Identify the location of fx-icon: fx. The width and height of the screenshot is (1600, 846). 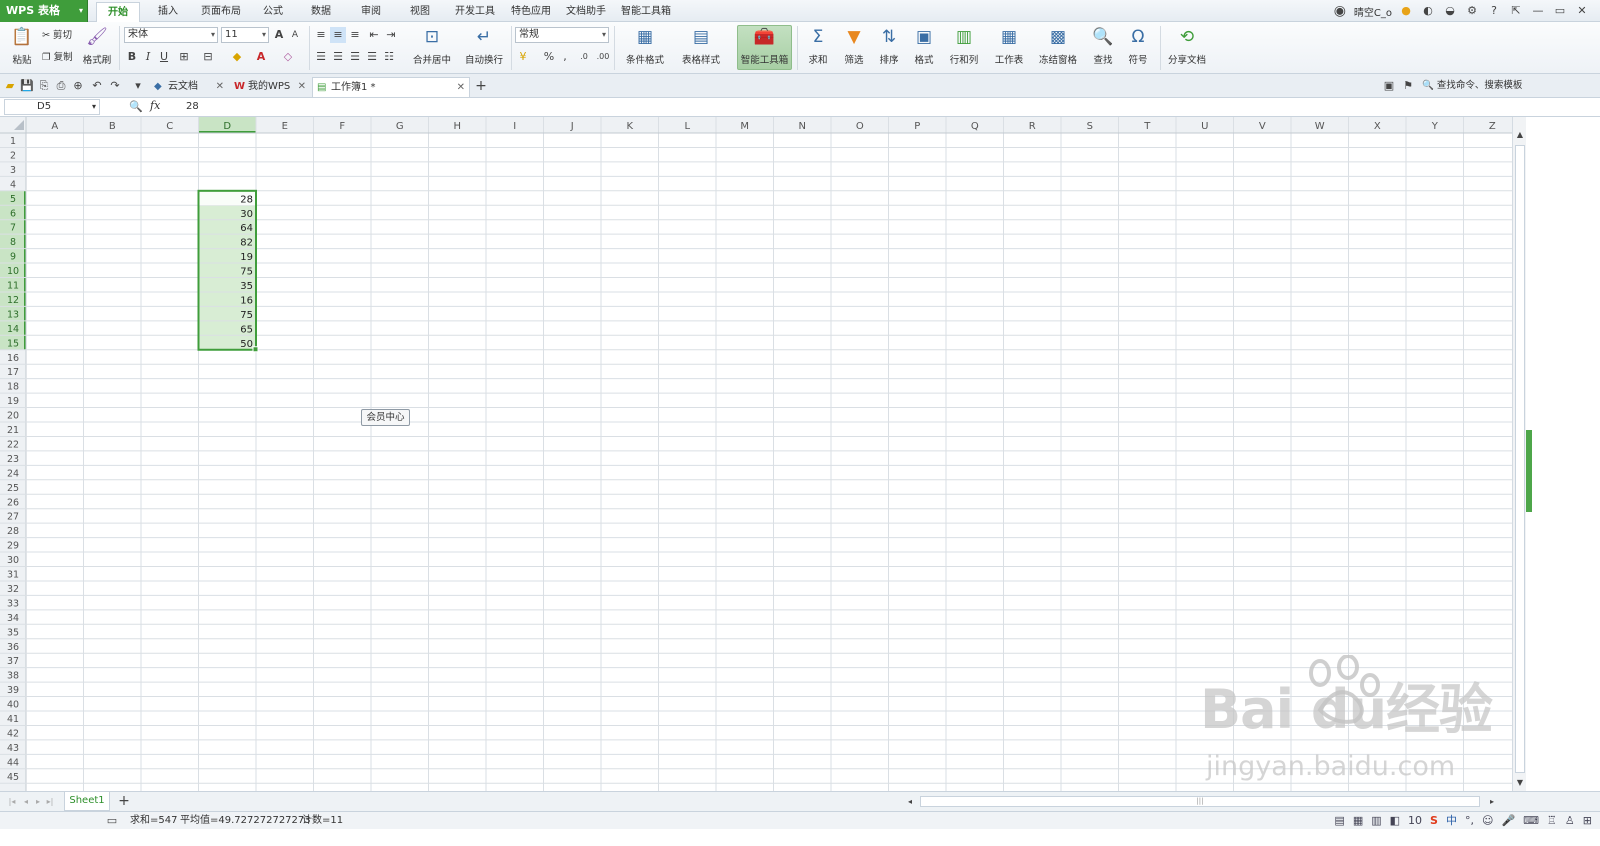
(155, 105).